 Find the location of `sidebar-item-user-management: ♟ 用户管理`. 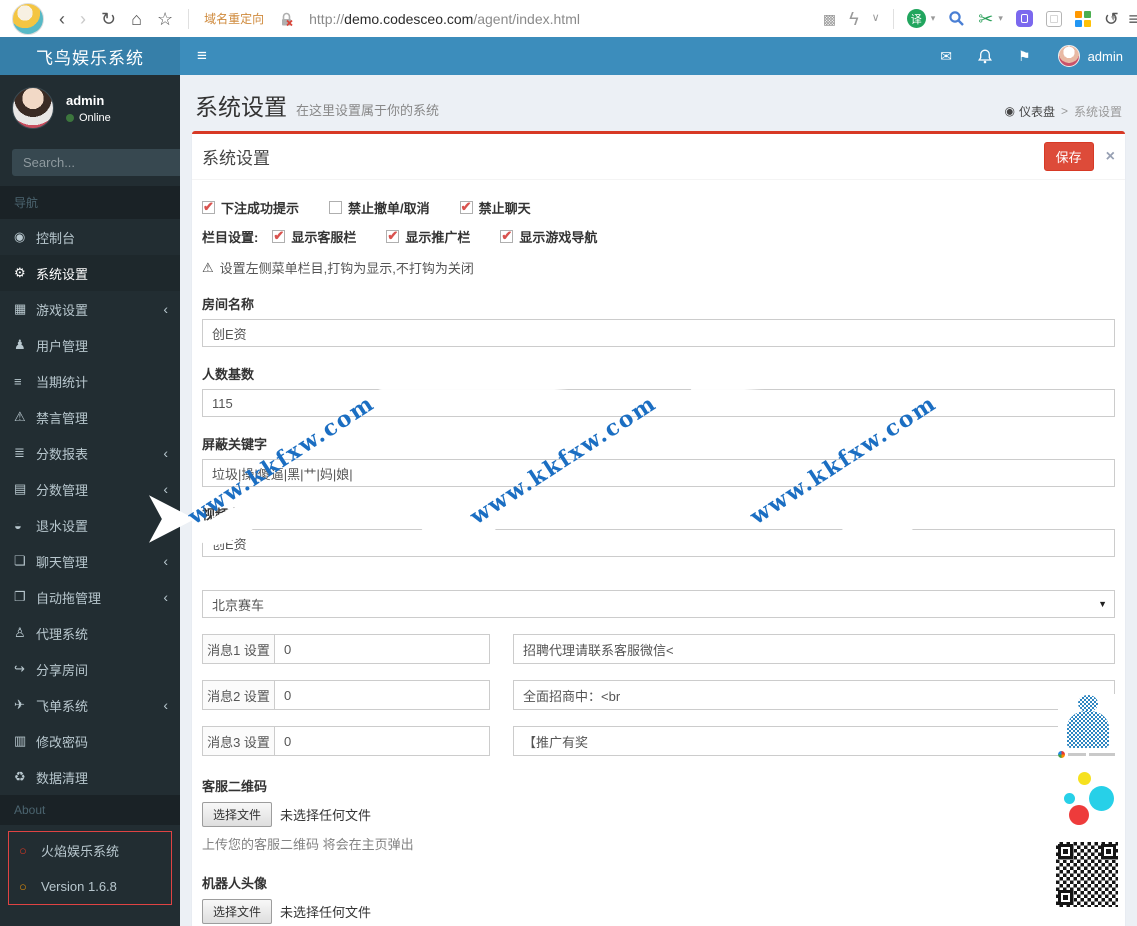

sidebar-item-user-management: ♟ 用户管理 is located at coordinates (90, 345).